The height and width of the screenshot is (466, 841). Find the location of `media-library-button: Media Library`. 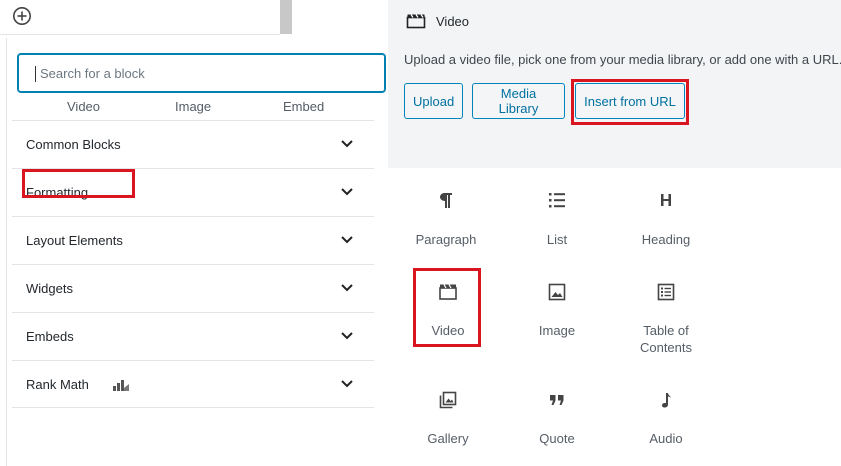

media-library-button: Media Library is located at coordinates (518, 101).